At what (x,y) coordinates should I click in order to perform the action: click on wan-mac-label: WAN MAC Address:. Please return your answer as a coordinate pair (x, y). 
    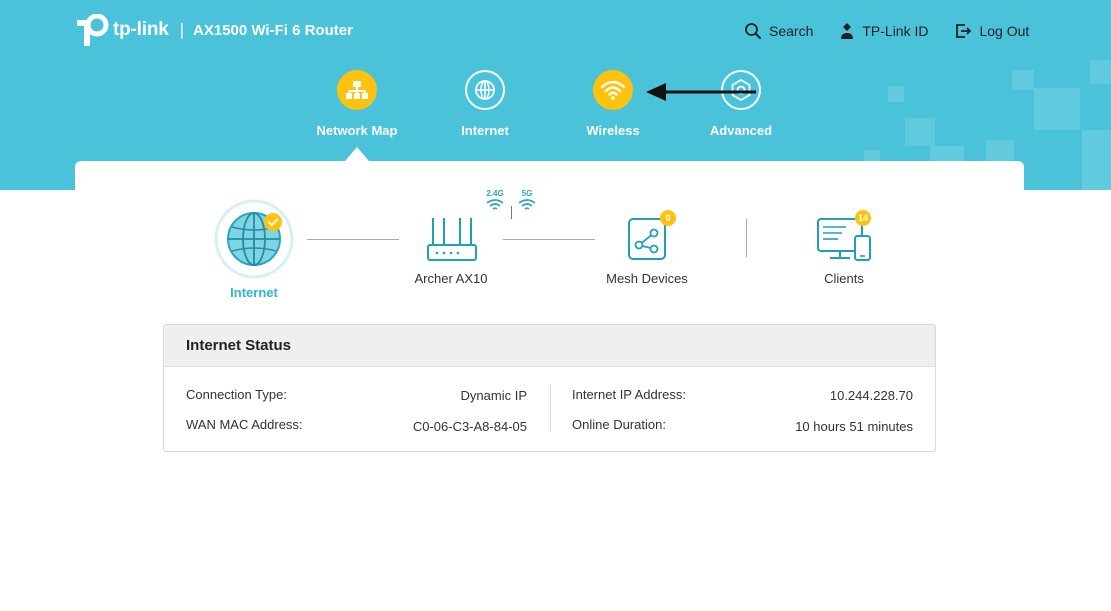
    Looking at the image, I should click on (244, 424).